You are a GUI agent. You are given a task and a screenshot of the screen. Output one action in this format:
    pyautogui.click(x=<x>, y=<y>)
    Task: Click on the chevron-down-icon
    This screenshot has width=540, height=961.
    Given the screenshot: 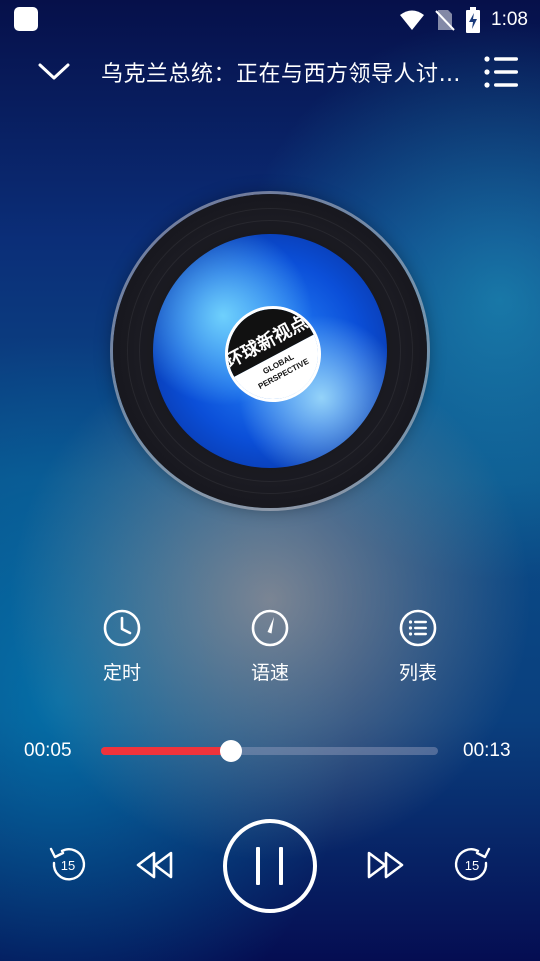 What is the action you would take?
    pyautogui.click(x=54, y=71)
    